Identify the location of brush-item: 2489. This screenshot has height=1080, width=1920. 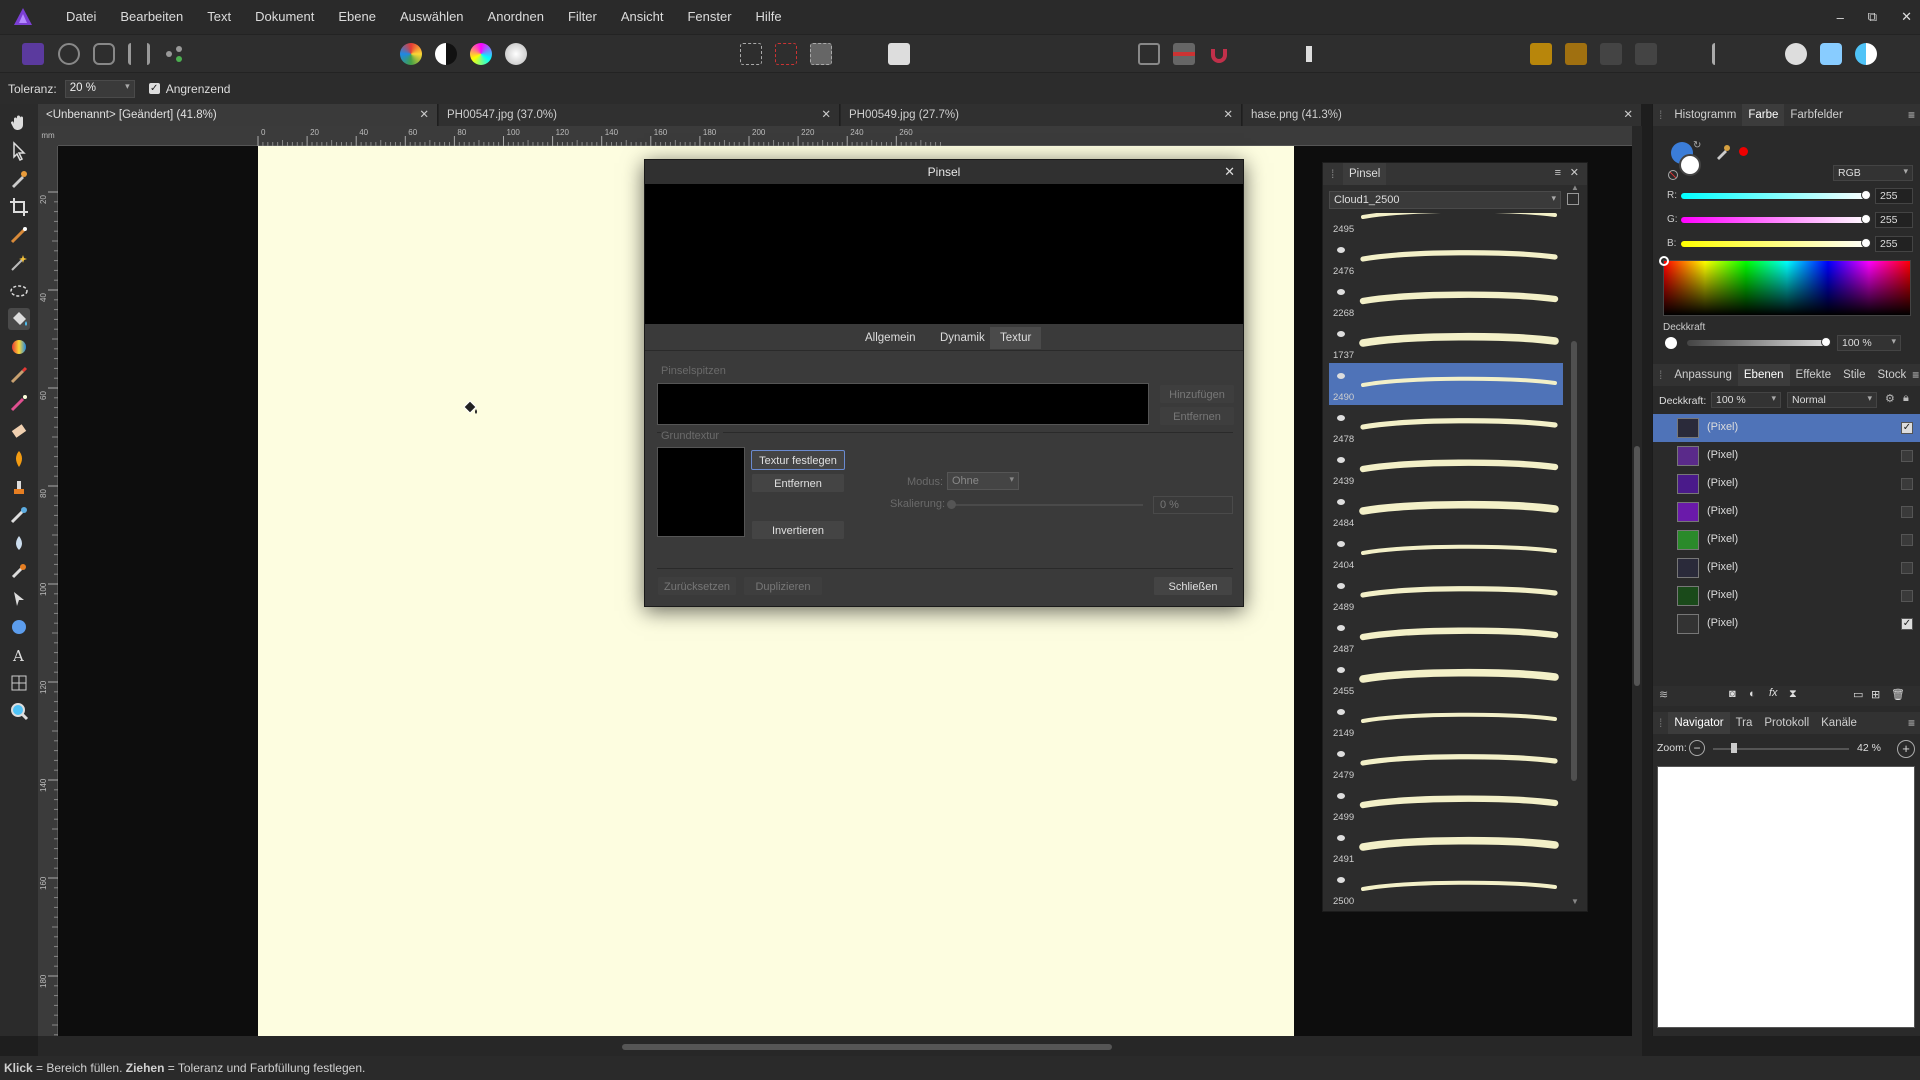
(1446, 594).